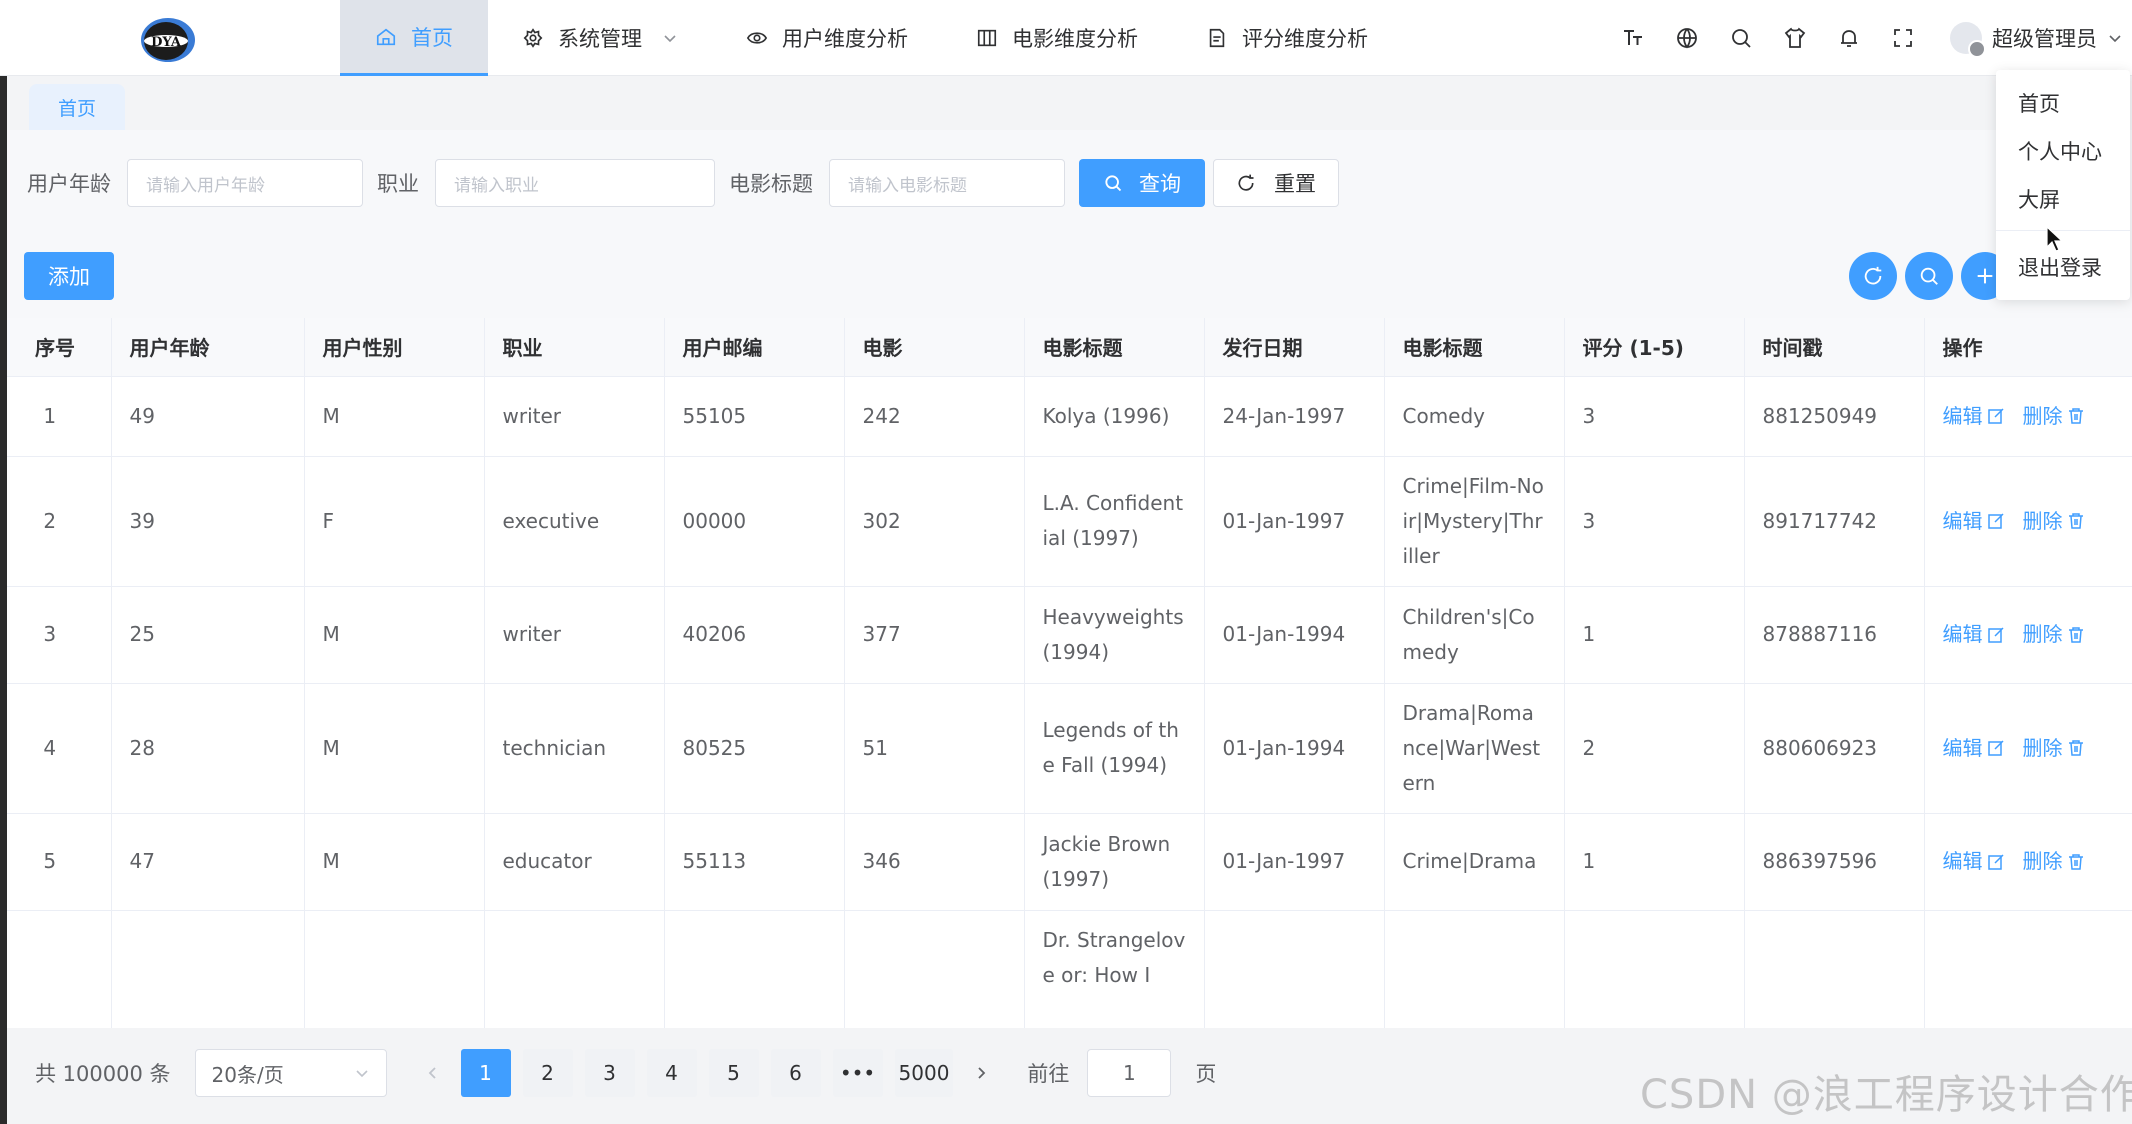 The width and height of the screenshot is (2132, 1124). What do you see at coordinates (609, 1073) in the screenshot?
I see `page-button: 3` at bounding box center [609, 1073].